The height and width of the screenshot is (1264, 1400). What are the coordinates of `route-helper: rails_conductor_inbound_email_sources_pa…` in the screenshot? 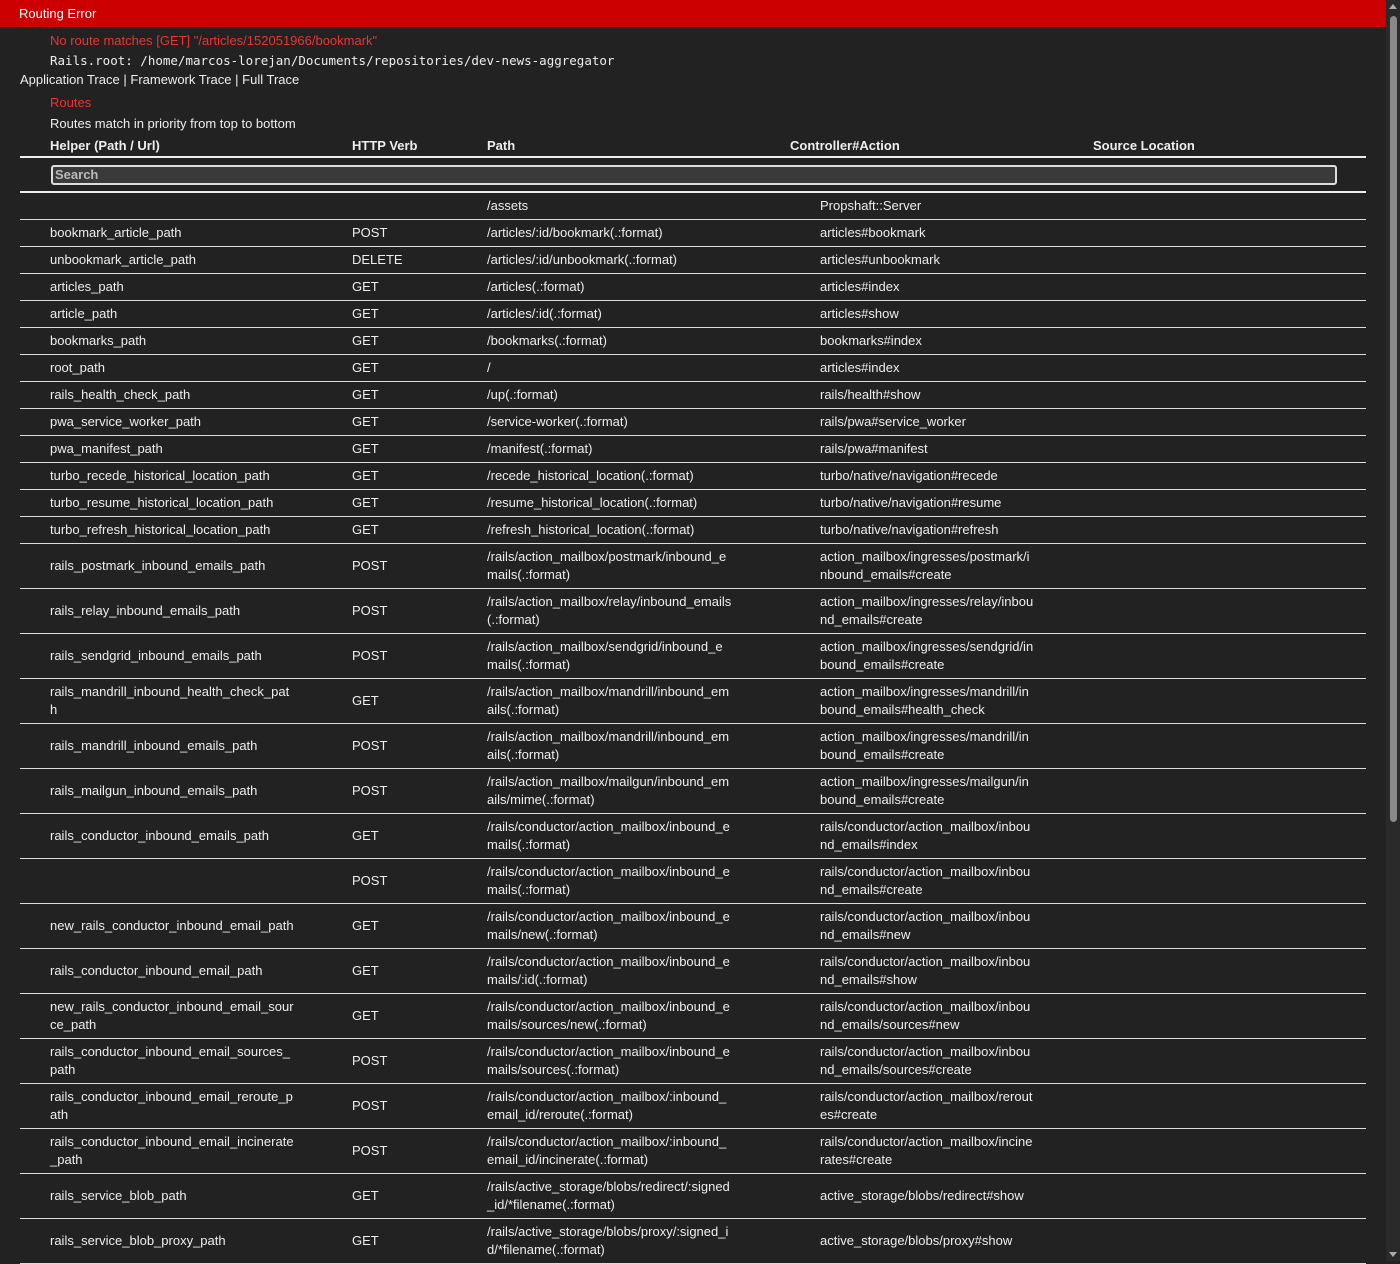 It's located at (186, 1061).